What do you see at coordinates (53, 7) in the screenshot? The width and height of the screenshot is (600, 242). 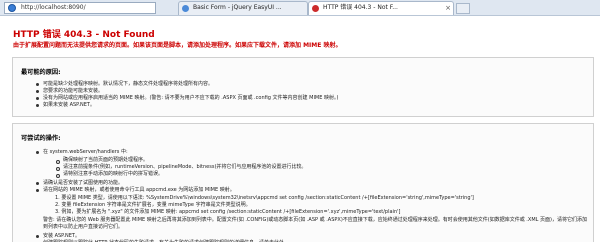 I see `address-url: http://localhost:8090/` at bounding box center [53, 7].